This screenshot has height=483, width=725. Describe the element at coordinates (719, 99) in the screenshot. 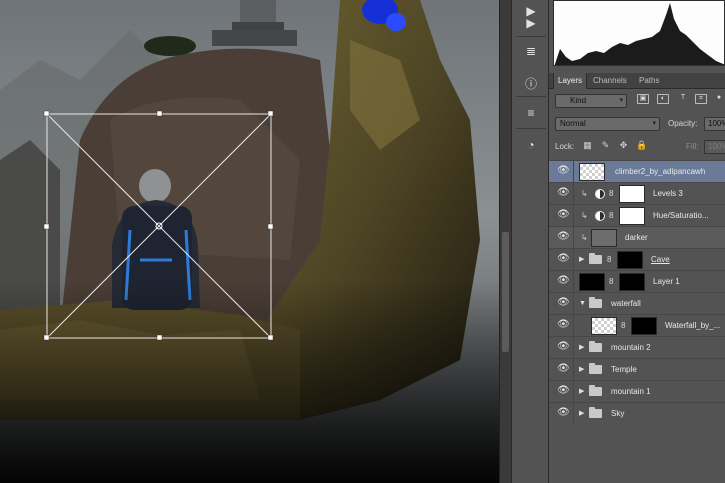

I see `smart-object-filter-icon: ●` at that location.